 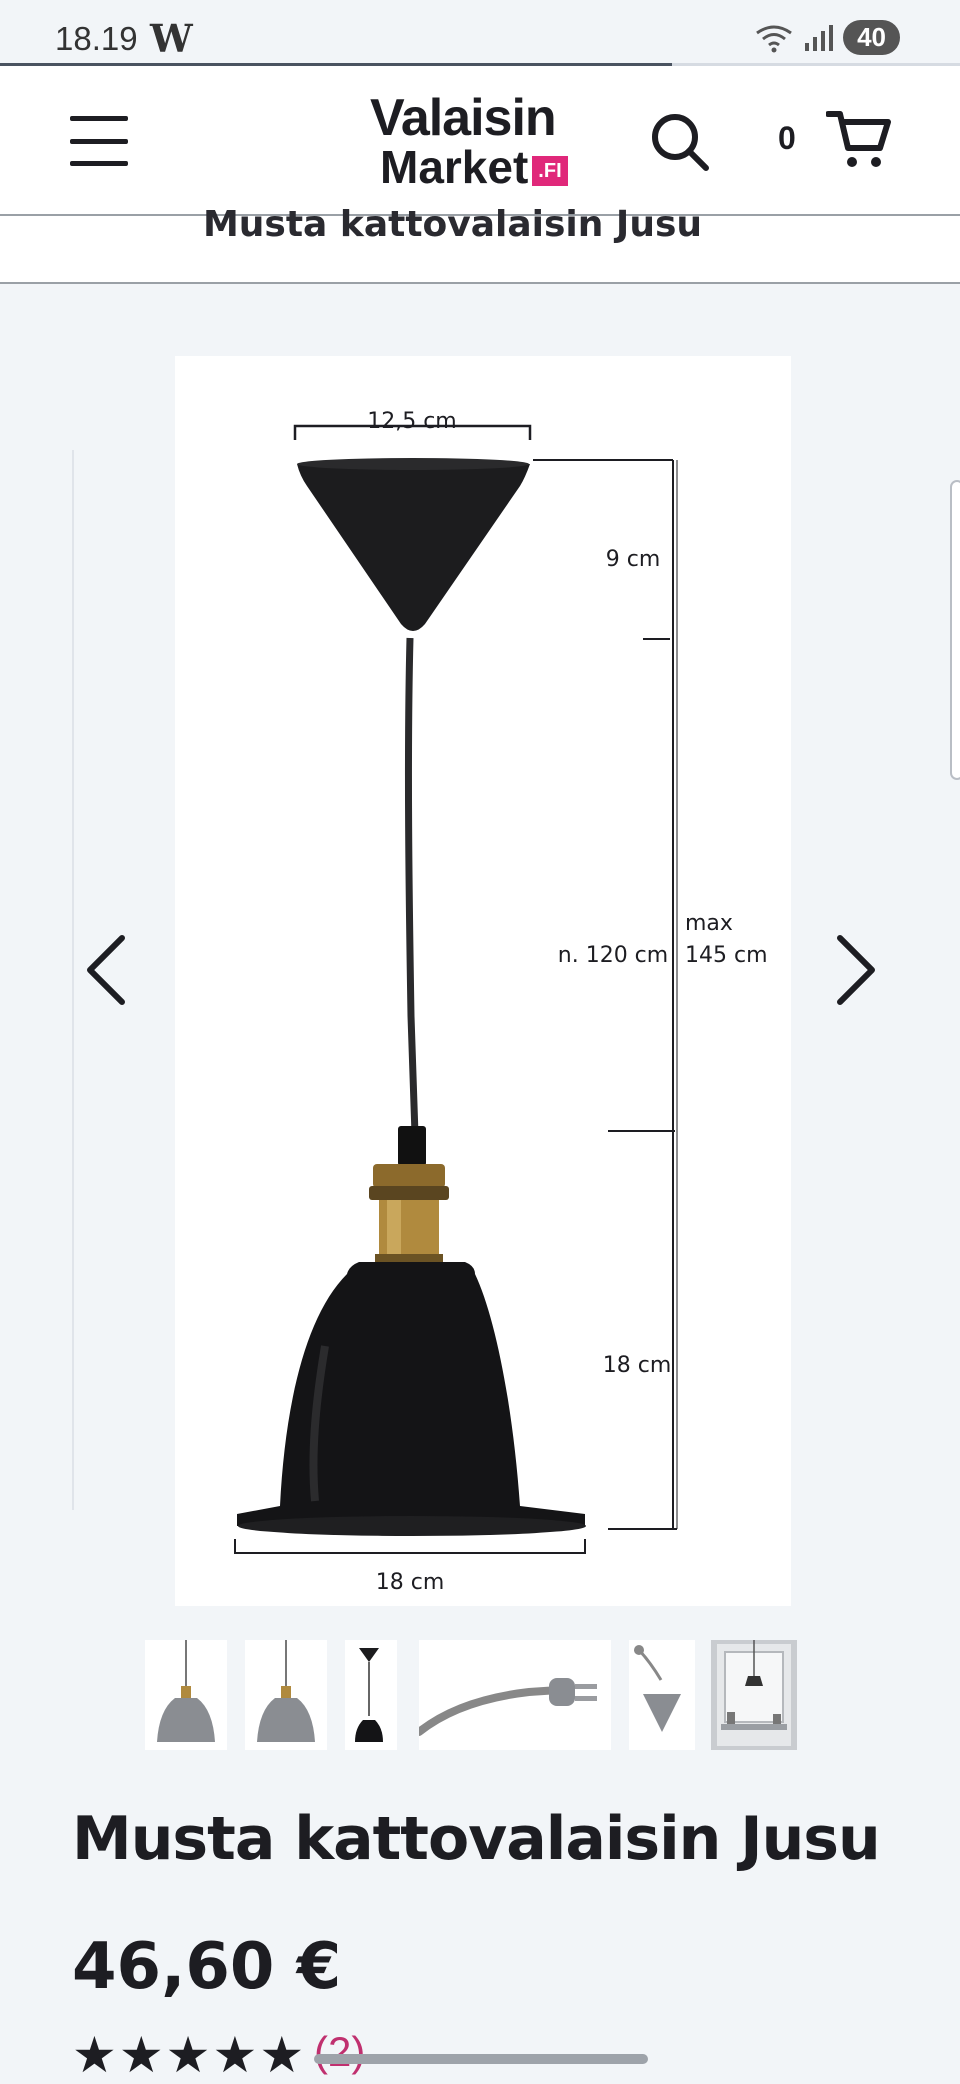 I want to click on dimension-shade-width: 18 cm, so click(x=410, y=1582).